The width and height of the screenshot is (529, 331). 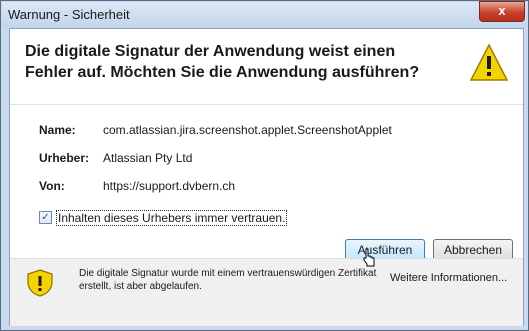 What do you see at coordinates (57, 130) in the screenshot?
I see `name-label: Name:` at bounding box center [57, 130].